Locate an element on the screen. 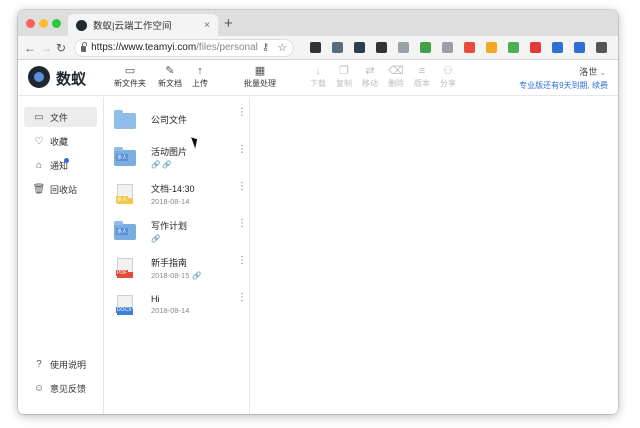 The image size is (640, 428). sidebar-nav: ▭ 文件 ♡ 收藏 ⌂ 通知 🗑 回收站 is located at coordinates (60, 148).